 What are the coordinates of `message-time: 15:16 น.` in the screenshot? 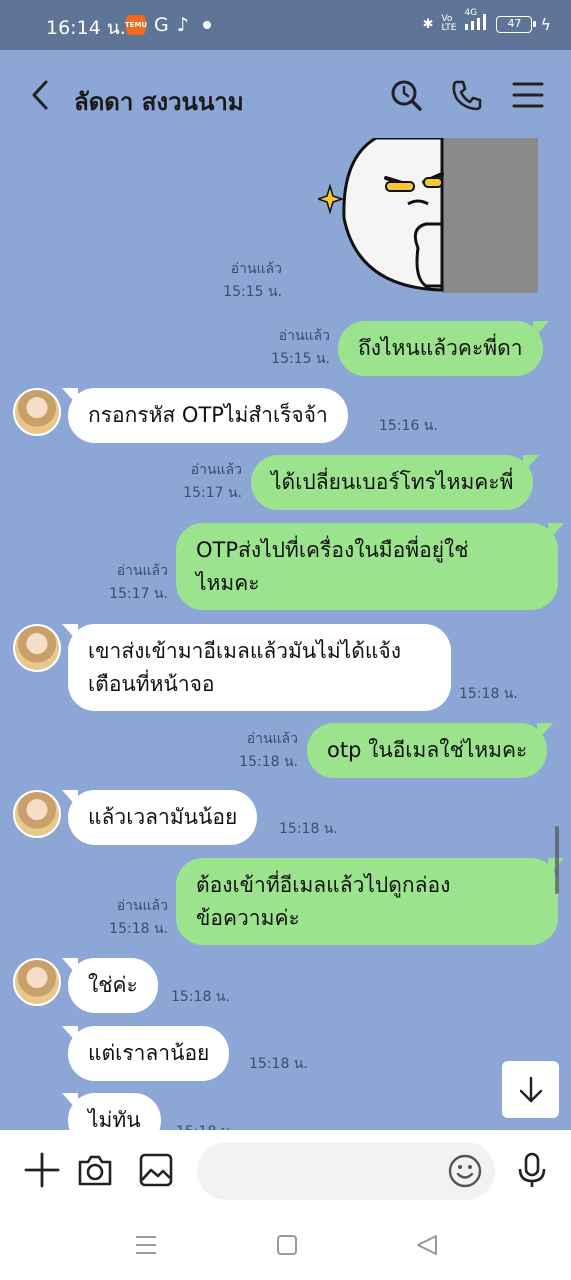 It's located at (408, 426).